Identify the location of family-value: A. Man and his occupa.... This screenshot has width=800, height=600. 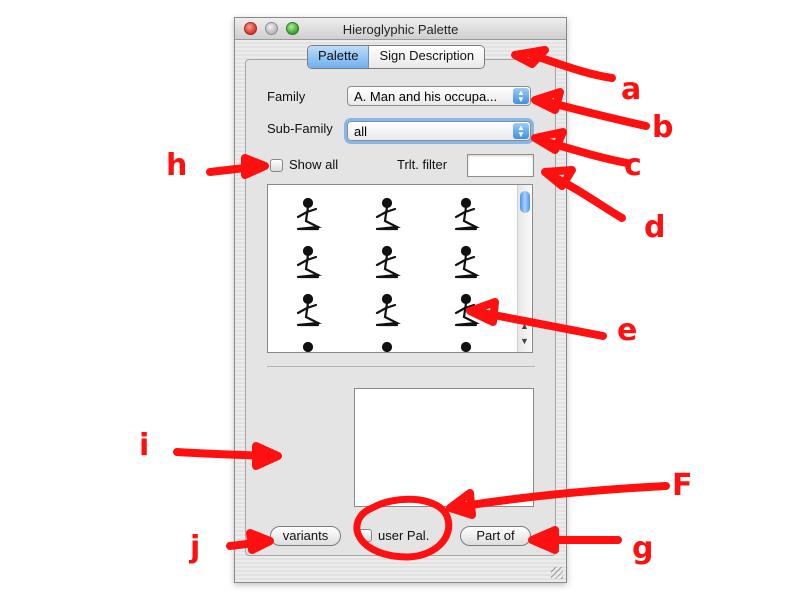
(426, 96).